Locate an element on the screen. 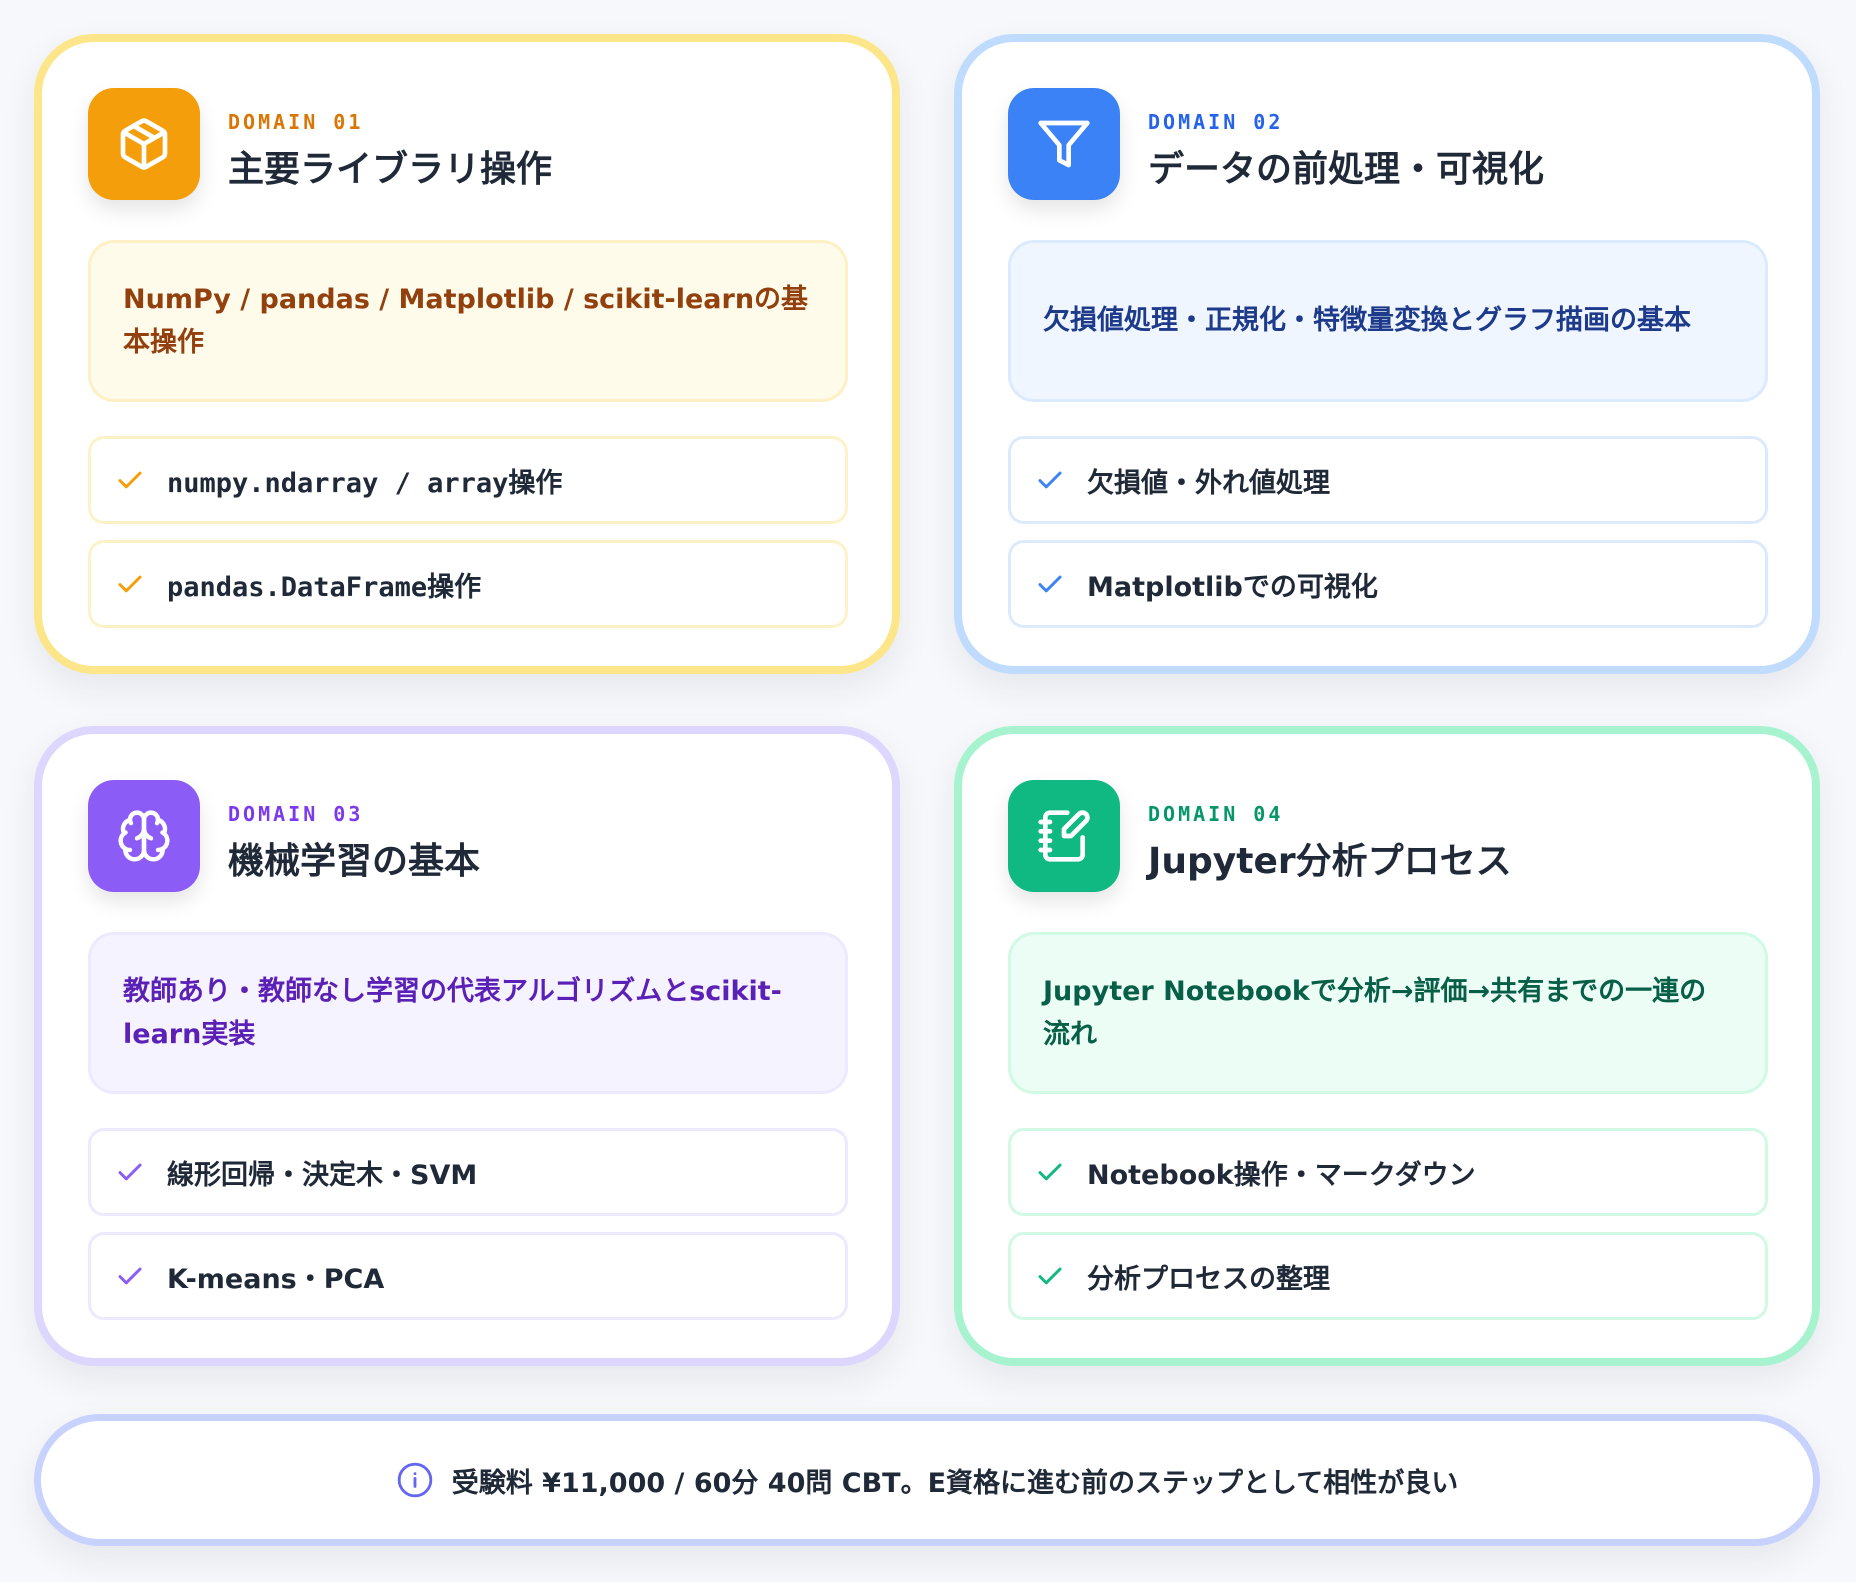  domain-label: DOMAIN 01 is located at coordinates (296, 122).